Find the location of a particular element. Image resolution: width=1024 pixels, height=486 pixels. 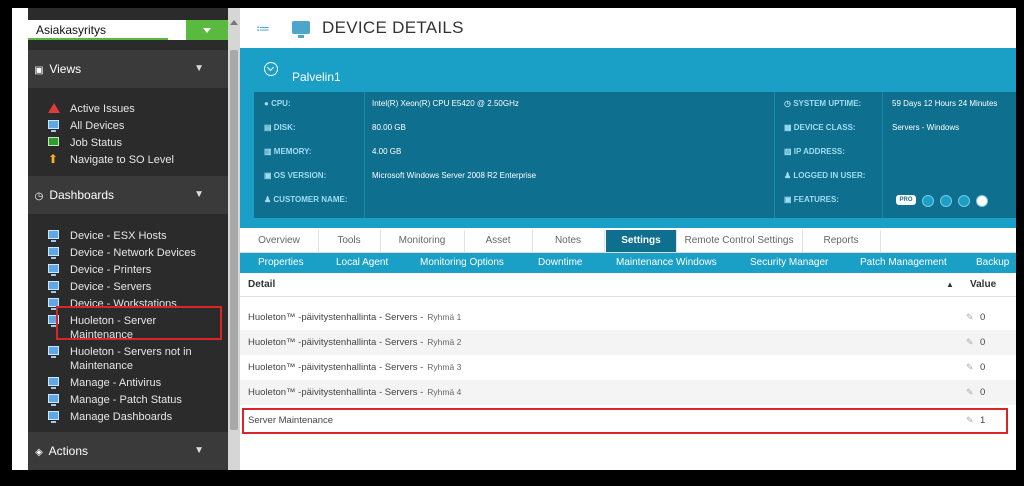

dashboards-header: ◷ Dashboards ▼ is located at coordinates (128, 195).